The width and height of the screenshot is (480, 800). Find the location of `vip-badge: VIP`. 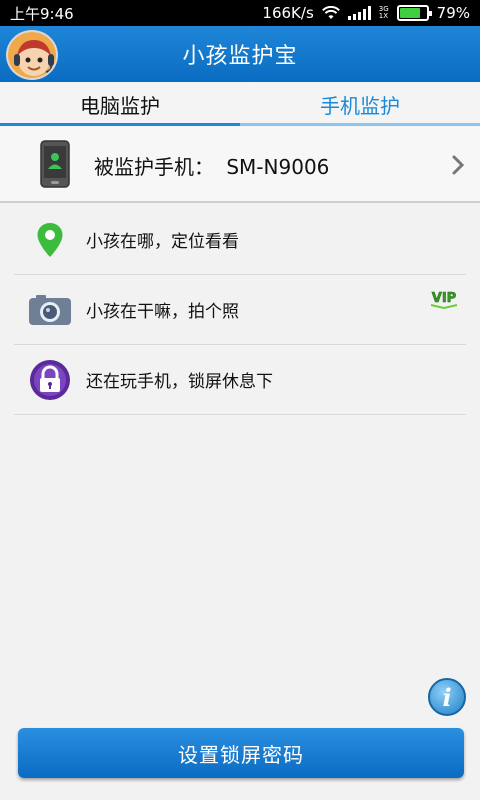

vip-badge: VIP is located at coordinates (444, 300).